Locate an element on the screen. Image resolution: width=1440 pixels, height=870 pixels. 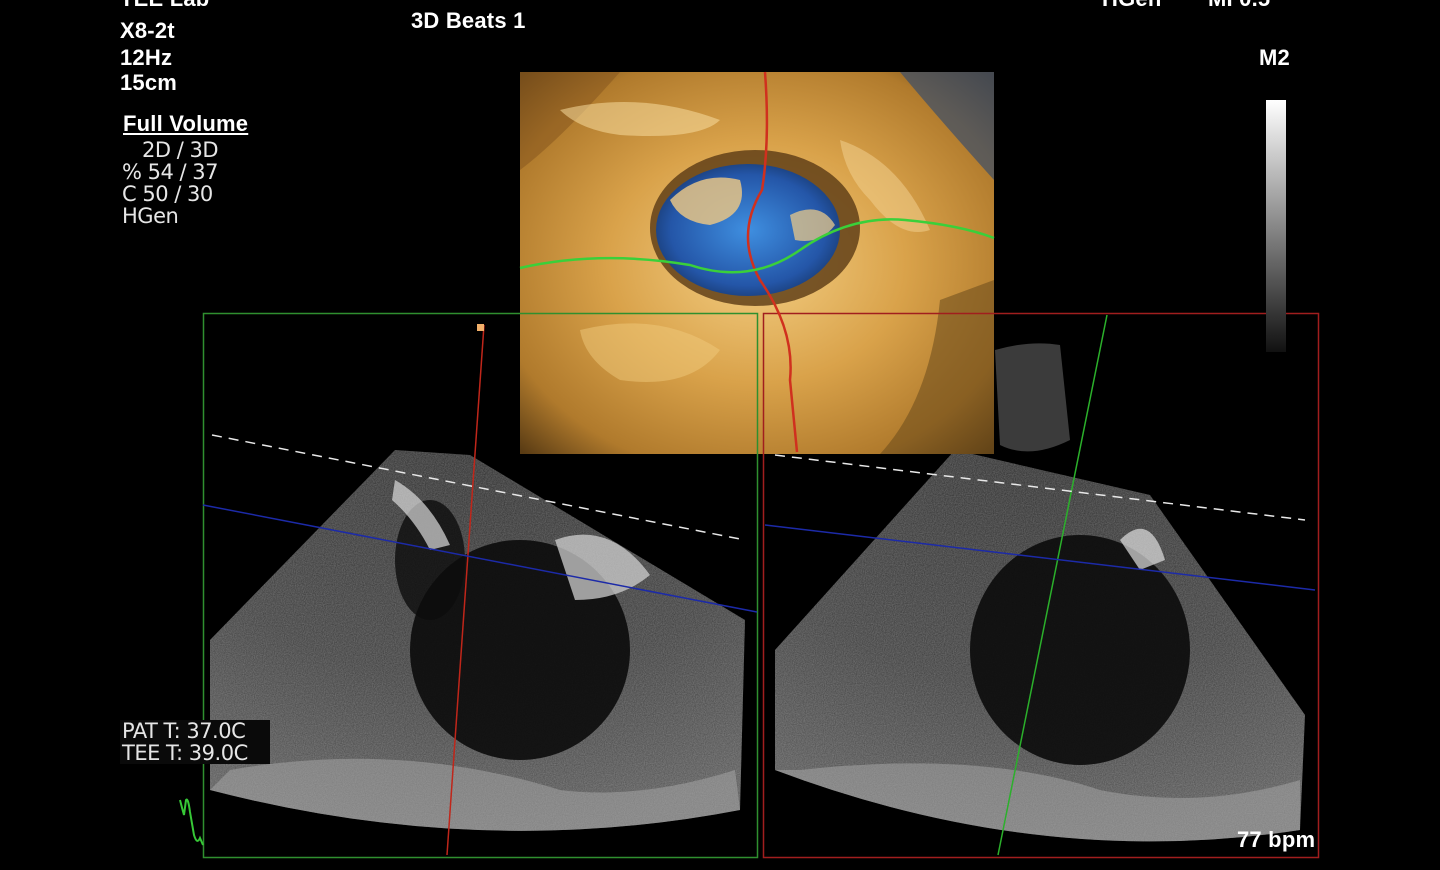
probe-label: X8-2t is located at coordinates (147, 30).